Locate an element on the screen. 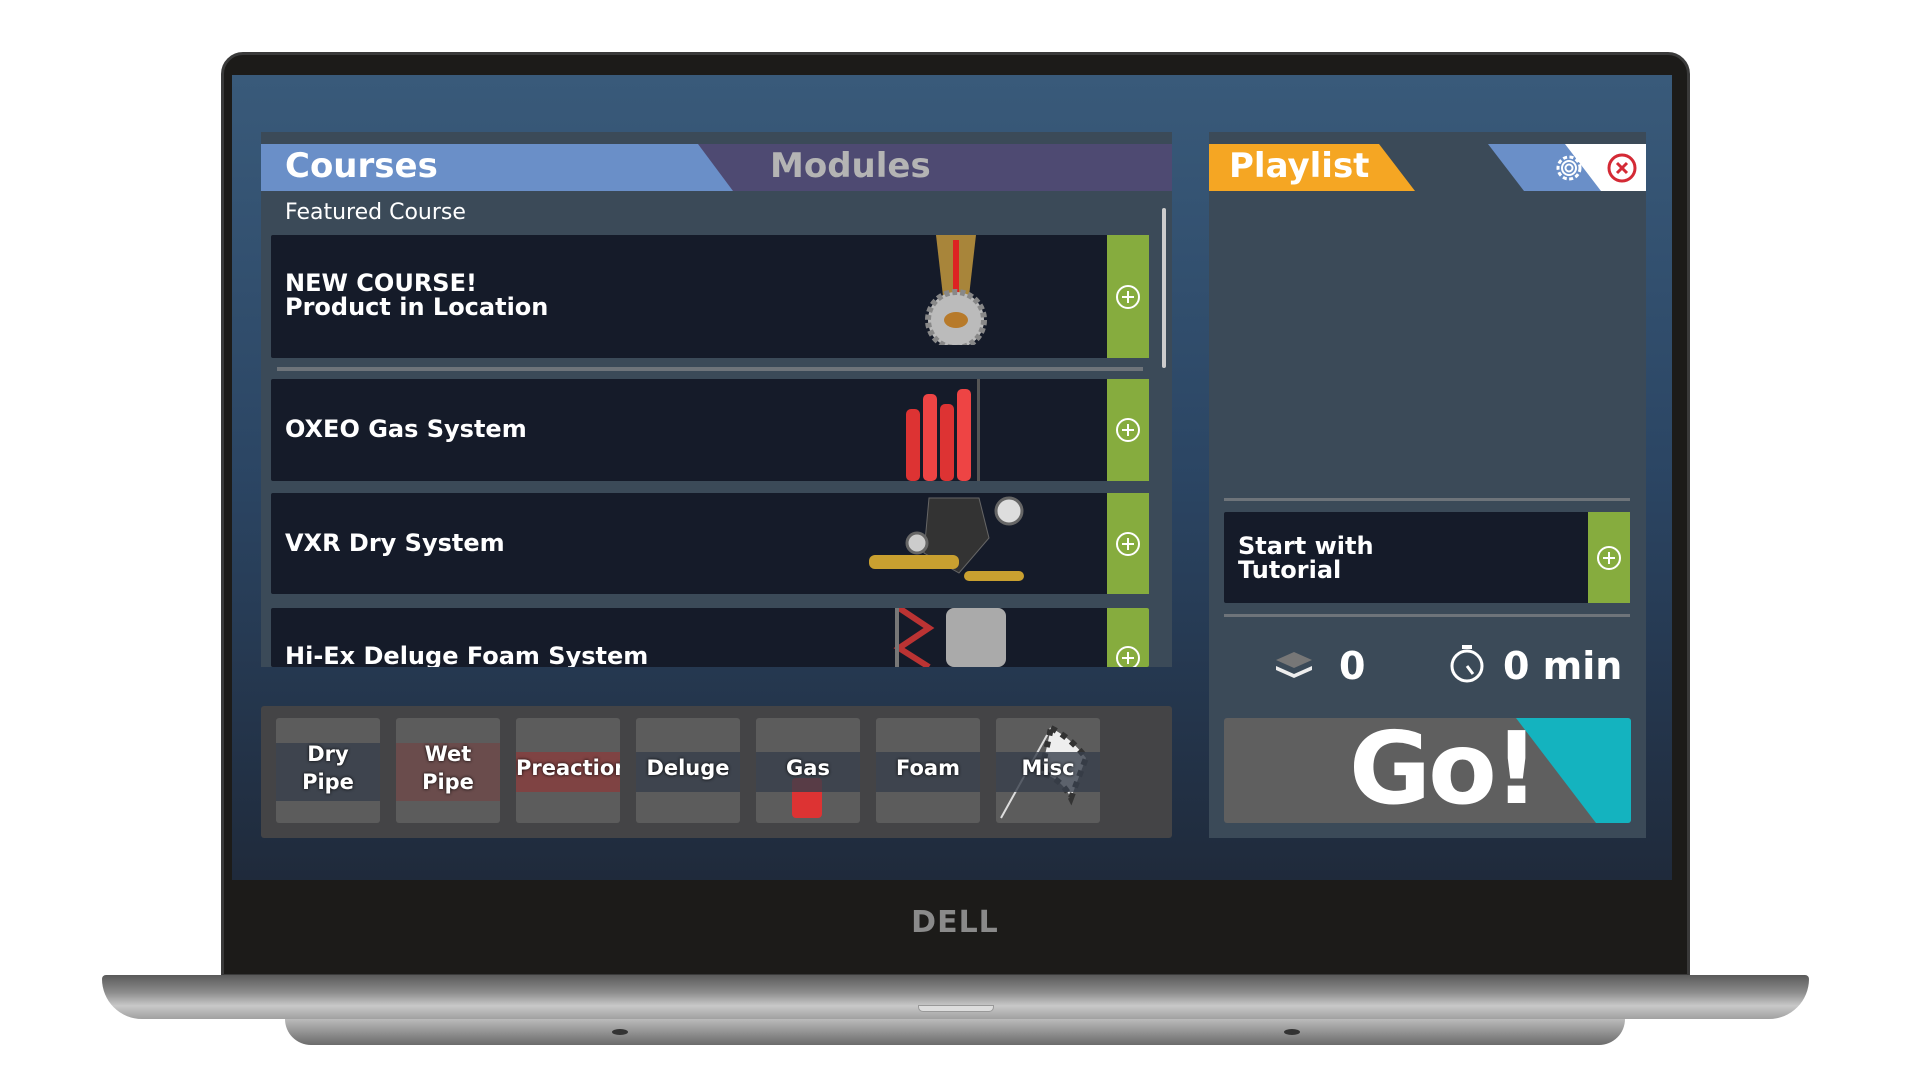  category-label: Foam is located at coordinates (928, 768).